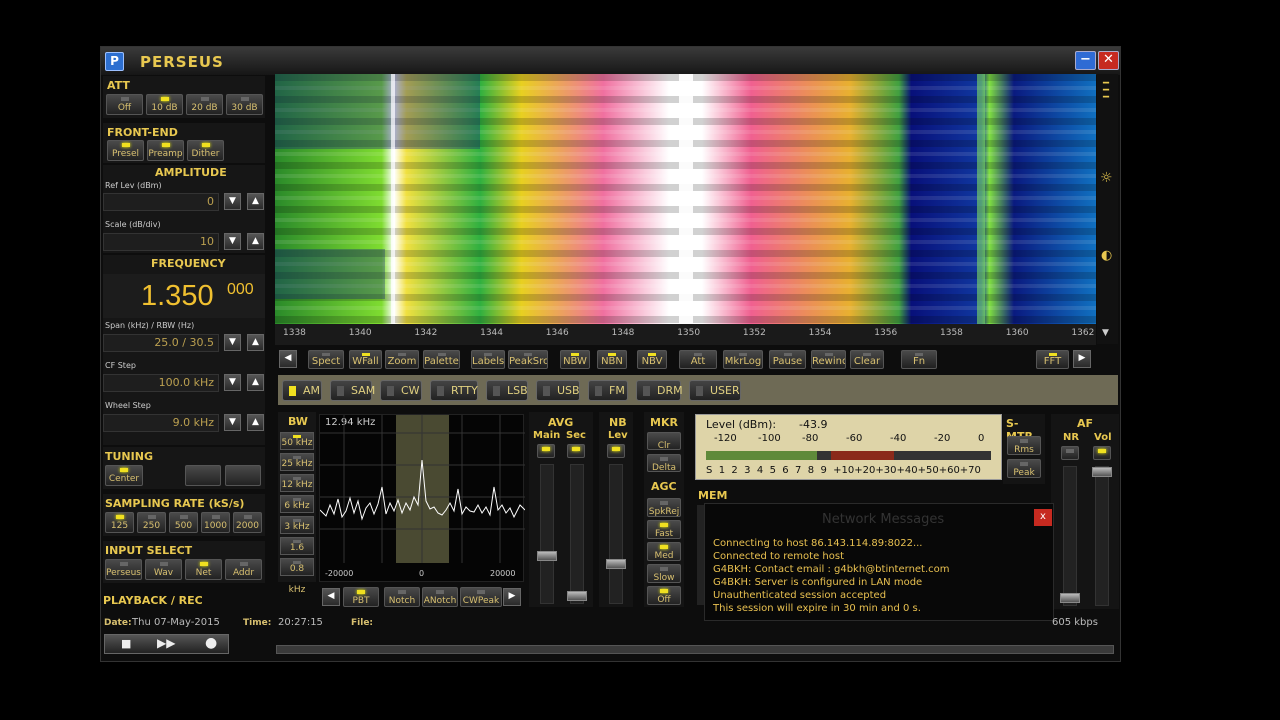 The height and width of the screenshot is (720, 1280). I want to click on mode-user-button: USER, so click(715, 390).